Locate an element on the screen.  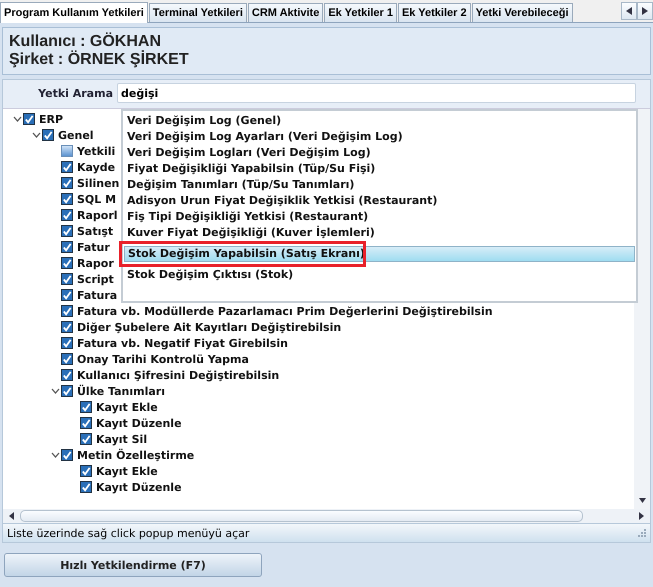
suggestion-item: Stok Değişim Yapabilsin (Satış Ekranı) is located at coordinates (379, 254).